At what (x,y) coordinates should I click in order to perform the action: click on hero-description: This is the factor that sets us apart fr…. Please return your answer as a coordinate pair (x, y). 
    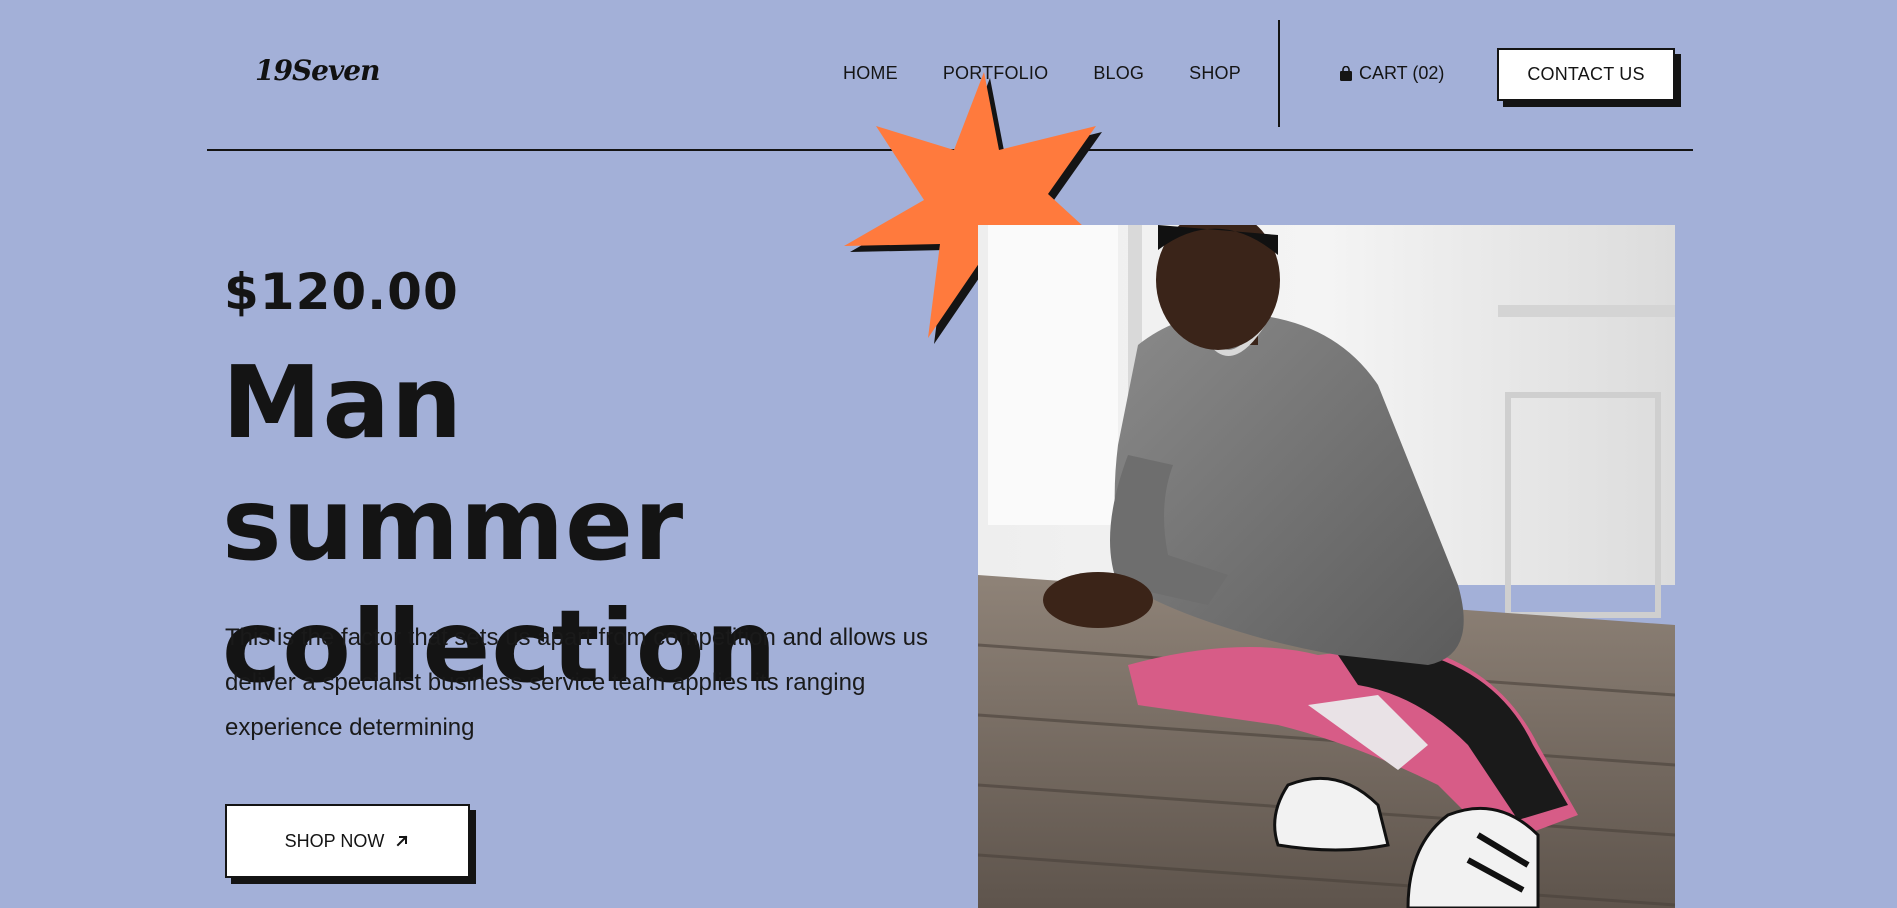
    Looking at the image, I should click on (576, 682).